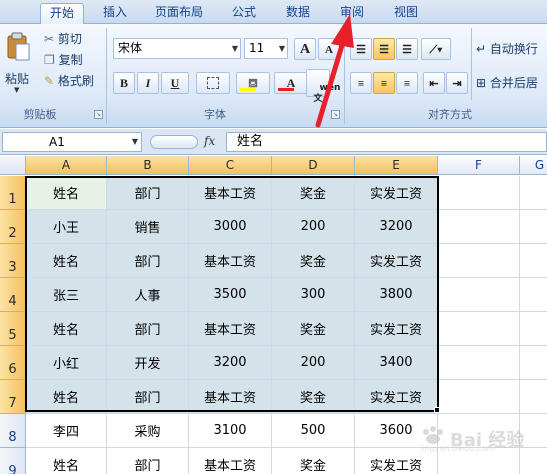 This screenshot has height=474, width=547. Describe the element at coordinates (313, 431) in the screenshot. I see `table-cell: 500` at that location.